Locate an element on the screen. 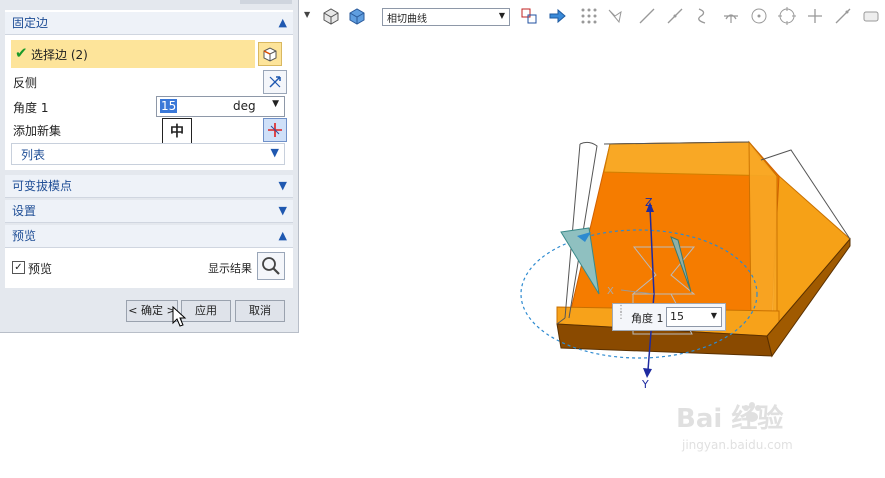  paw-icon is located at coordinates (752, 412).